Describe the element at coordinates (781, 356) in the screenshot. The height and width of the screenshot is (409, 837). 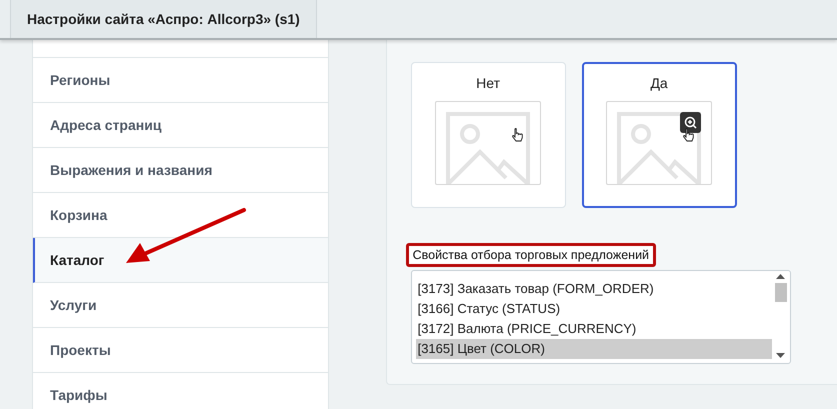
I see `scroll-down-icon` at that location.